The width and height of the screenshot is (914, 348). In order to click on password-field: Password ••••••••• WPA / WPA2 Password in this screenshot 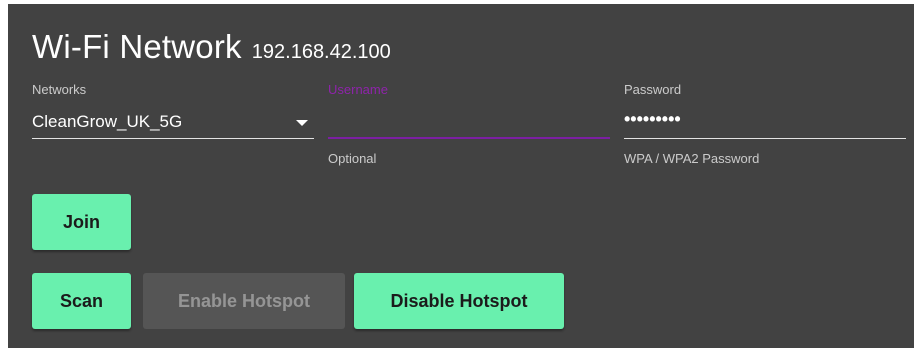, I will do `click(765, 124)`.